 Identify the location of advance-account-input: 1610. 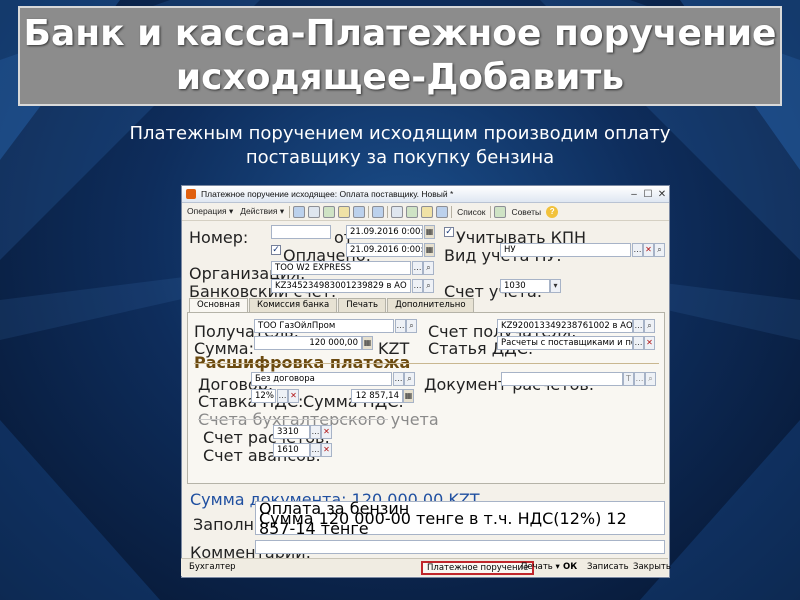
(291, 450).